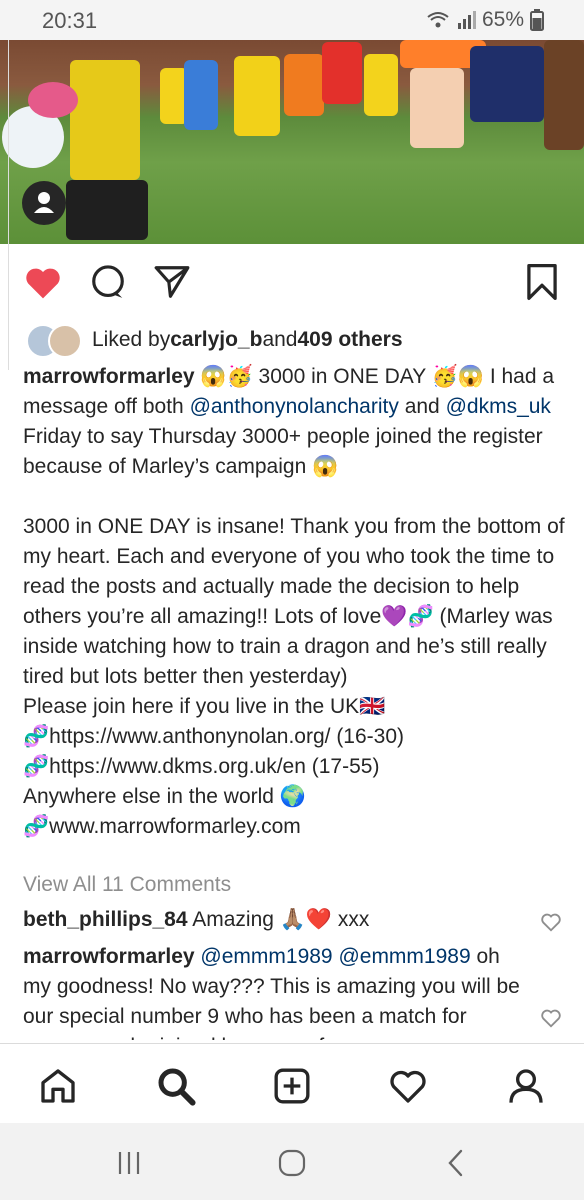  I want to click on avatar, so click(65, 341).